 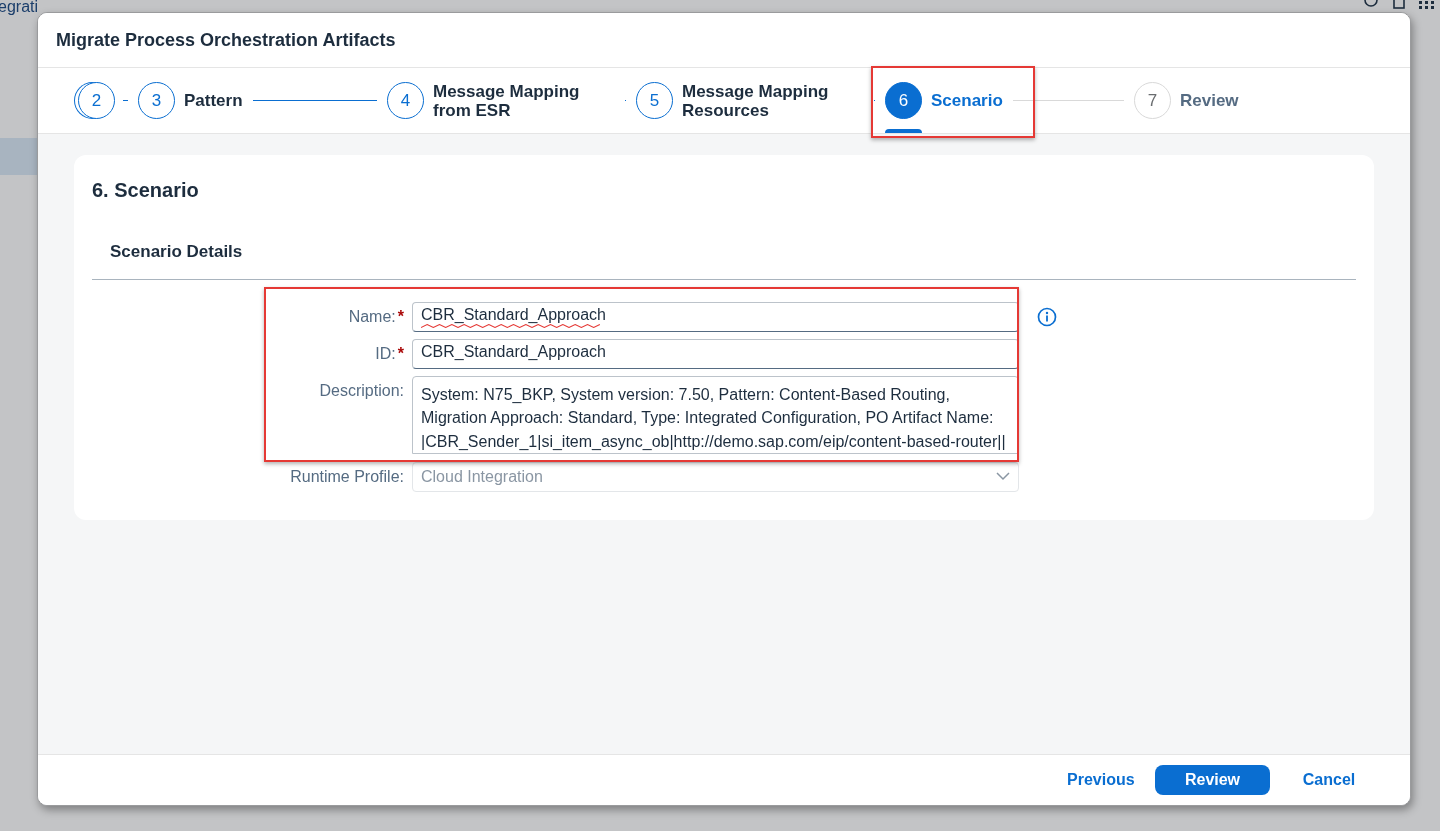 I want to click on help-icon, so click(x=1371, y=5).